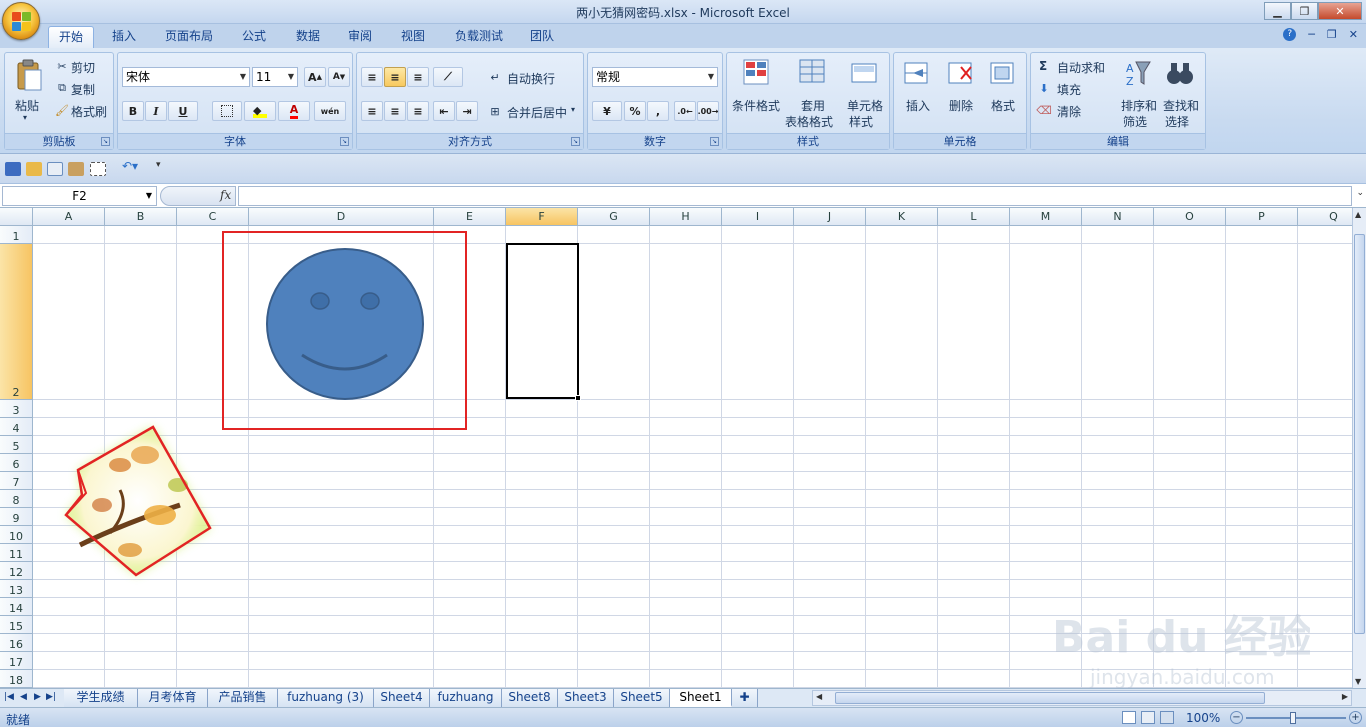 This screenshot has height=727, width=1366. I want to click on sheet-tab: 产品销售, so click(243, 698).